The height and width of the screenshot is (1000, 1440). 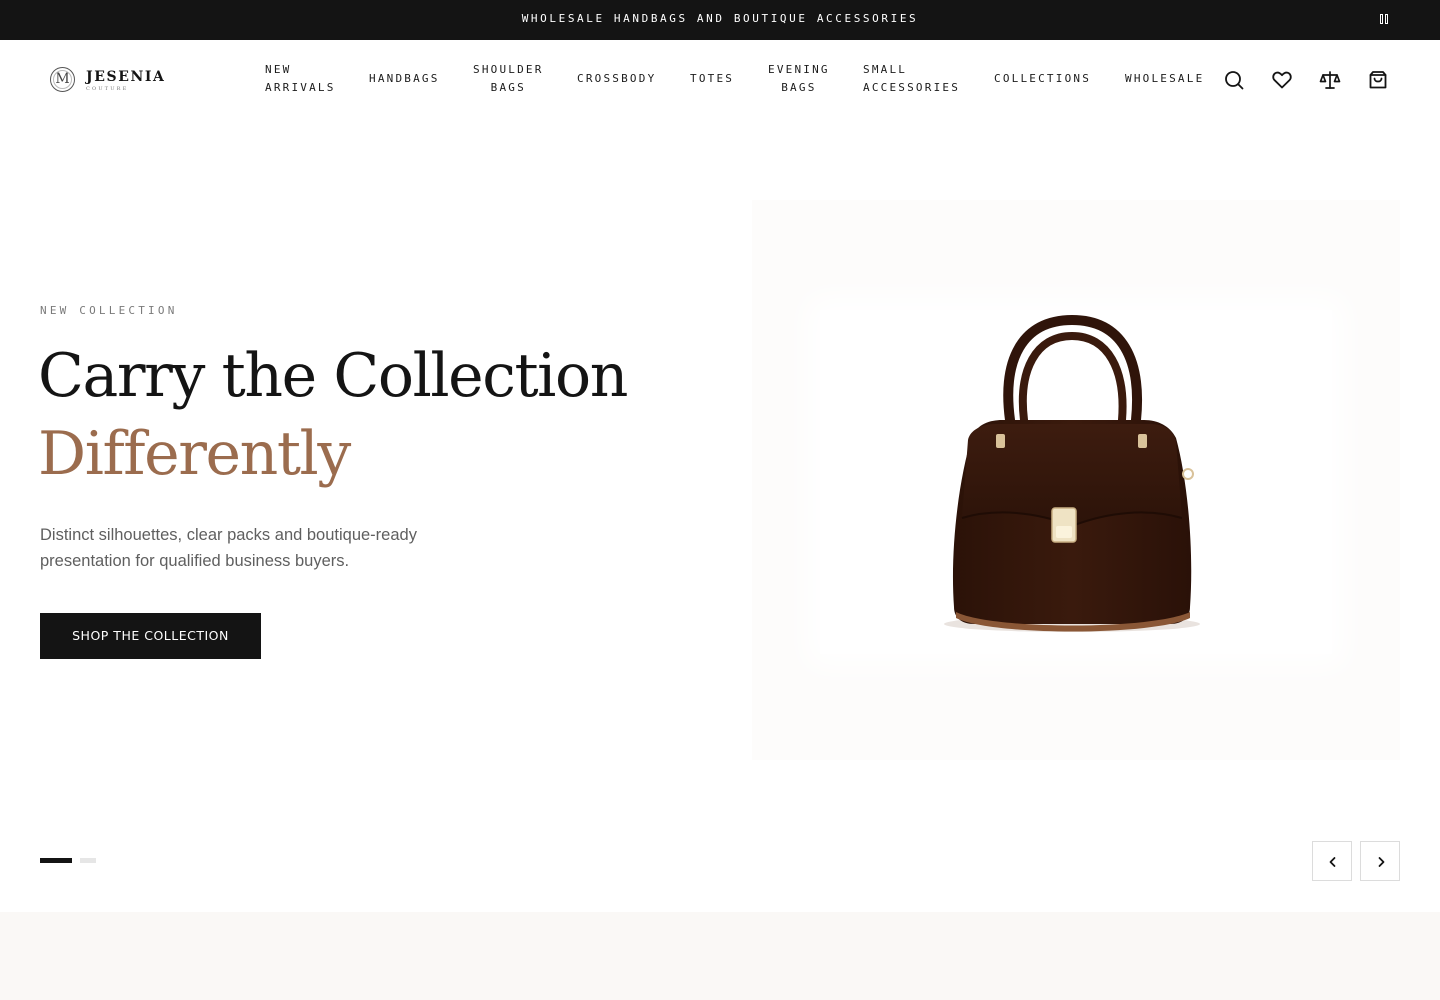 I want to click on nav-evening-bags: EVENING BAGS, so click(x=799, y=79).